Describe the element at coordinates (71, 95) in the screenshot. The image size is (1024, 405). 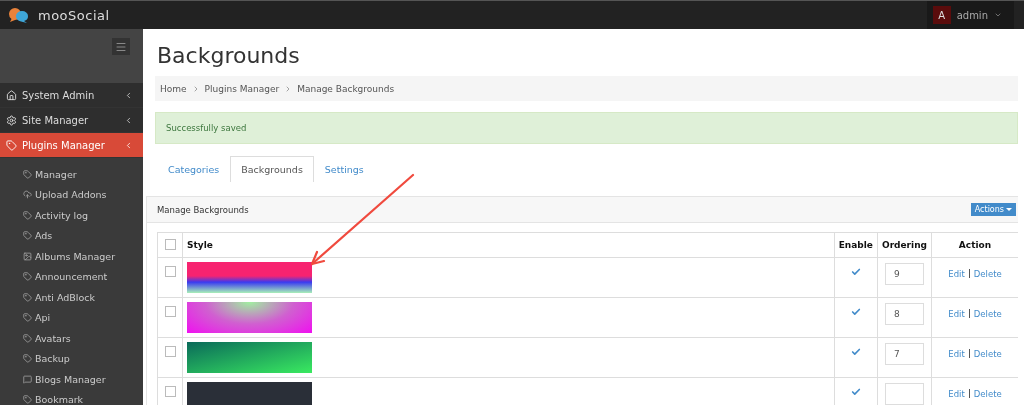
I see `sidebar-section: System Admin` at that location.